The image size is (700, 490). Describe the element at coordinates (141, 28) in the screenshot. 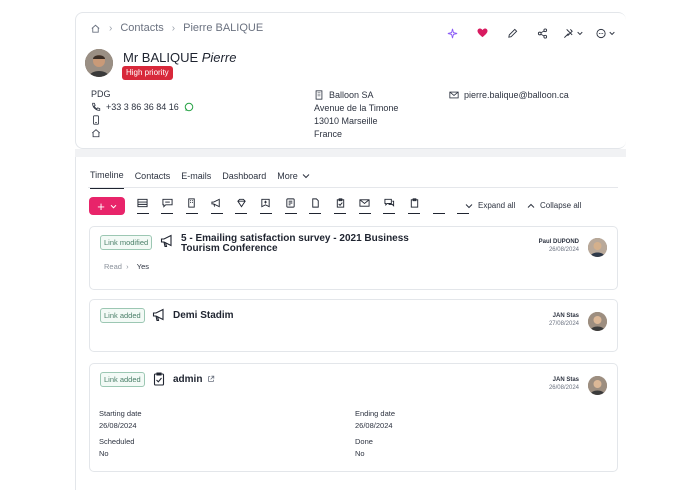

I see `breadcrumb-contacts: Contacts` at that location.